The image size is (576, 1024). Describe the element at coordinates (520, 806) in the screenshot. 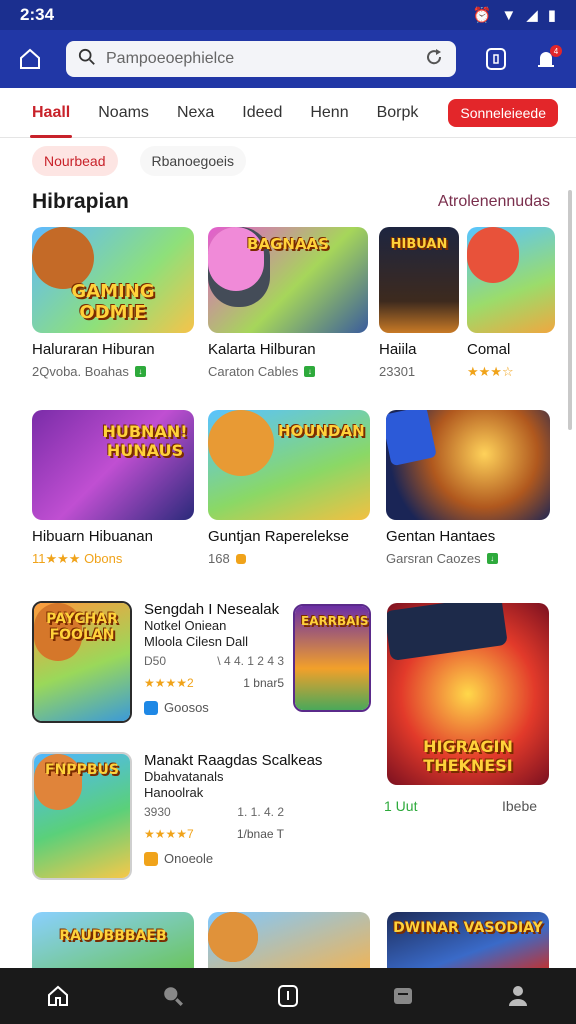

I see `promo-right-meta: Ibebe` at that location.